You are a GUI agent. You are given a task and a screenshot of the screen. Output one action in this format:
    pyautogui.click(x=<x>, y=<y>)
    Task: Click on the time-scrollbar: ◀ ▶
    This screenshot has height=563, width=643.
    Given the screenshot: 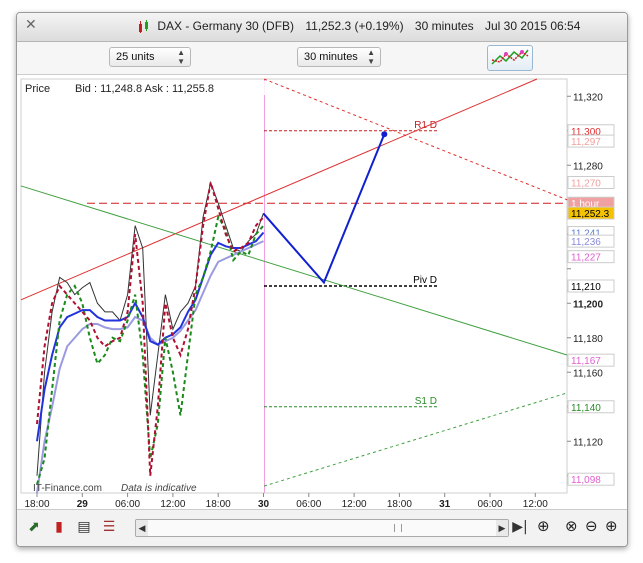 What is the action you would take?
    pyautogui.click(x=322, y=528)
    